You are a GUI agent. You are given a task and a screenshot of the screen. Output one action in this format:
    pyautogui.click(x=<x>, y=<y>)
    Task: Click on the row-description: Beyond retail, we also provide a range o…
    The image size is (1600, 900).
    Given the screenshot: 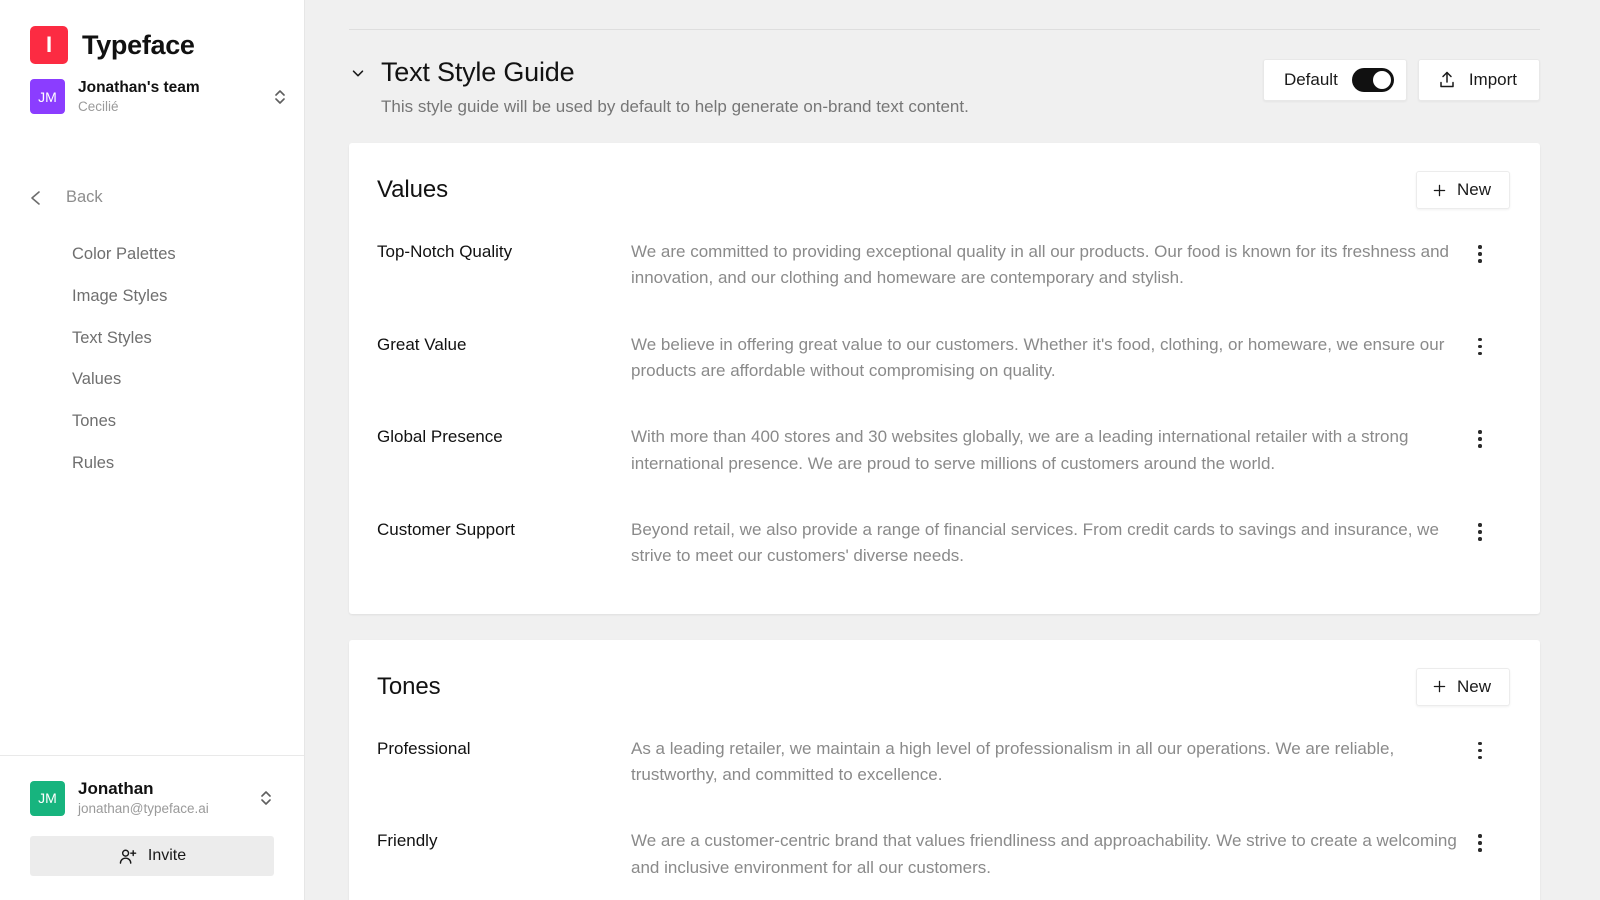 What is the action you would take?
    pyautogui.click(x=1035, y=543)
    